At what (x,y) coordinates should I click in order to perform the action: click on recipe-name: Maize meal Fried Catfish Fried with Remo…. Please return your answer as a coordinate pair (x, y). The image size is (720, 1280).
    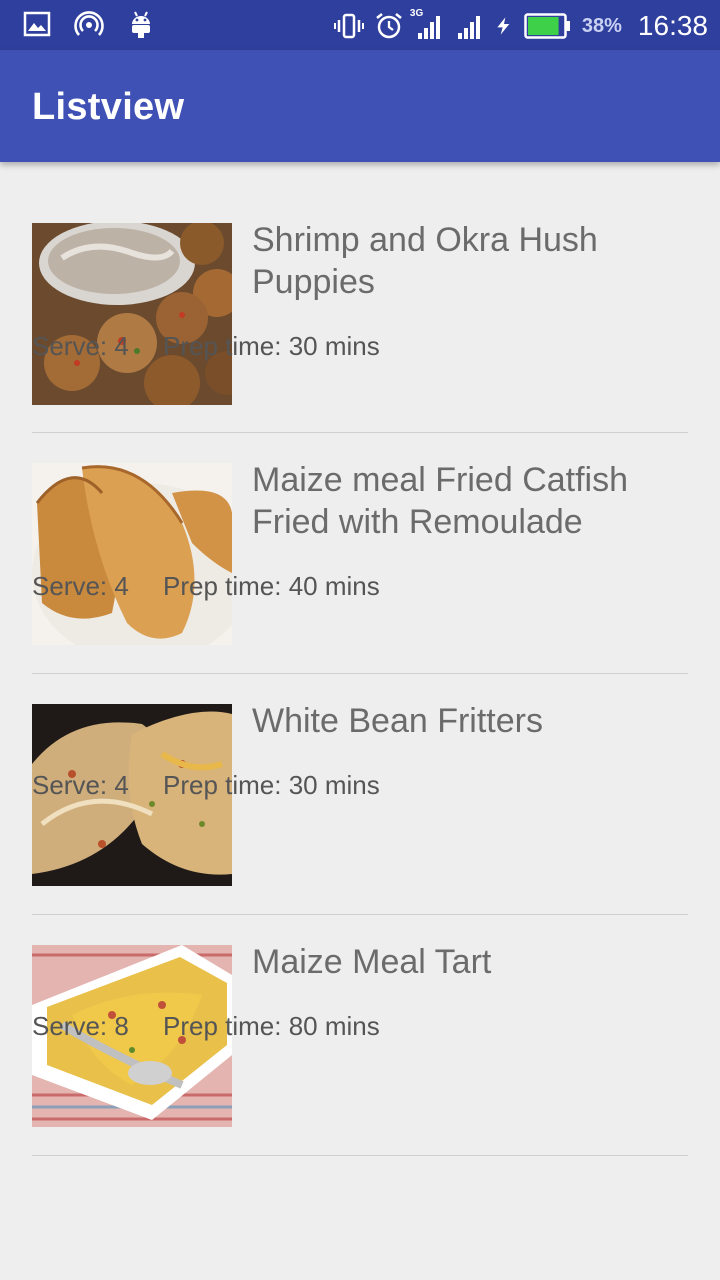
    Looking at the image, I should click on (440, 501).